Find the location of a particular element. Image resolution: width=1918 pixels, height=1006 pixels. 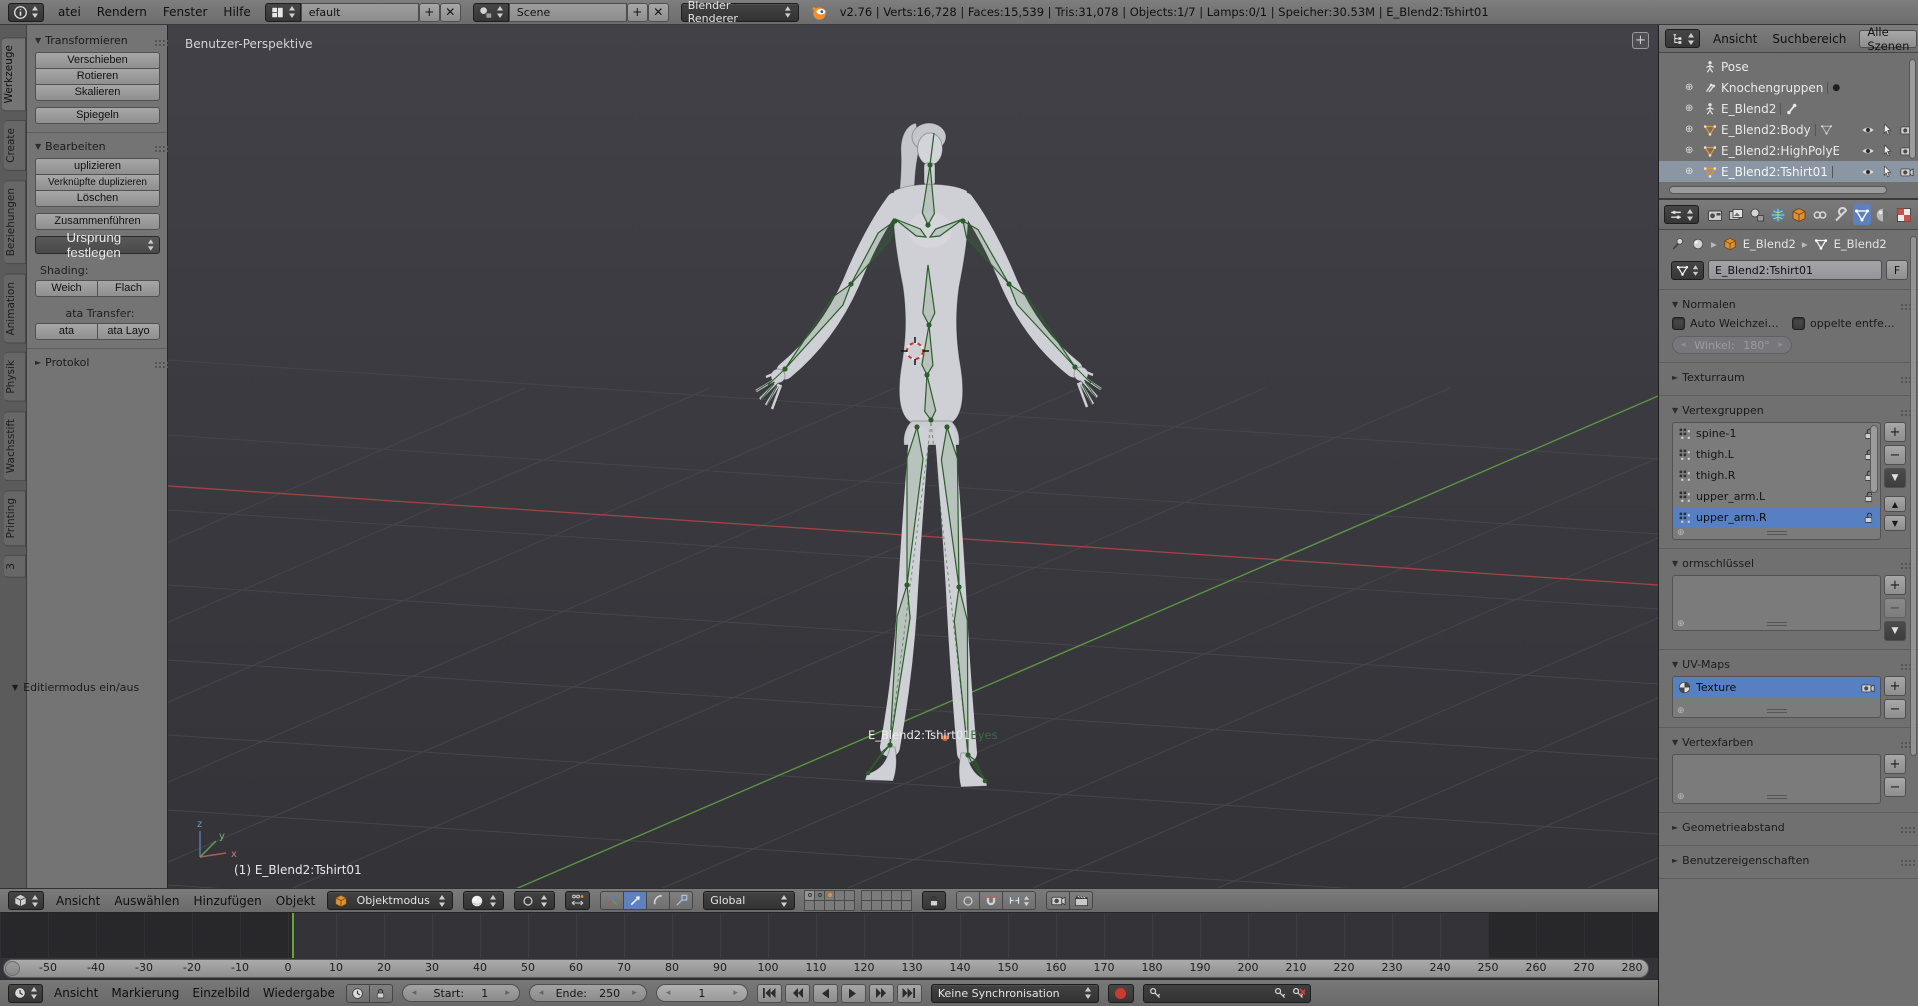

delete-keyframe-icon is located at coordinates (1298, 993).